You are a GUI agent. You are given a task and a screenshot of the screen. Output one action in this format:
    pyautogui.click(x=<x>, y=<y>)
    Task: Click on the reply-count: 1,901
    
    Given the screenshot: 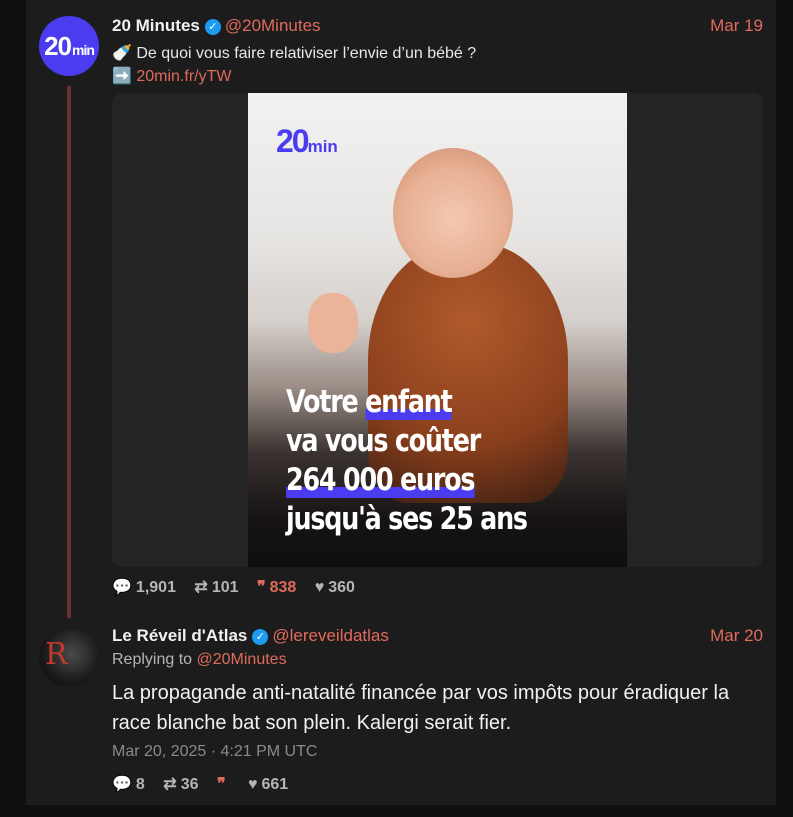 What is the action you would take?
    pyautogui.click(x=155, y=587)
    